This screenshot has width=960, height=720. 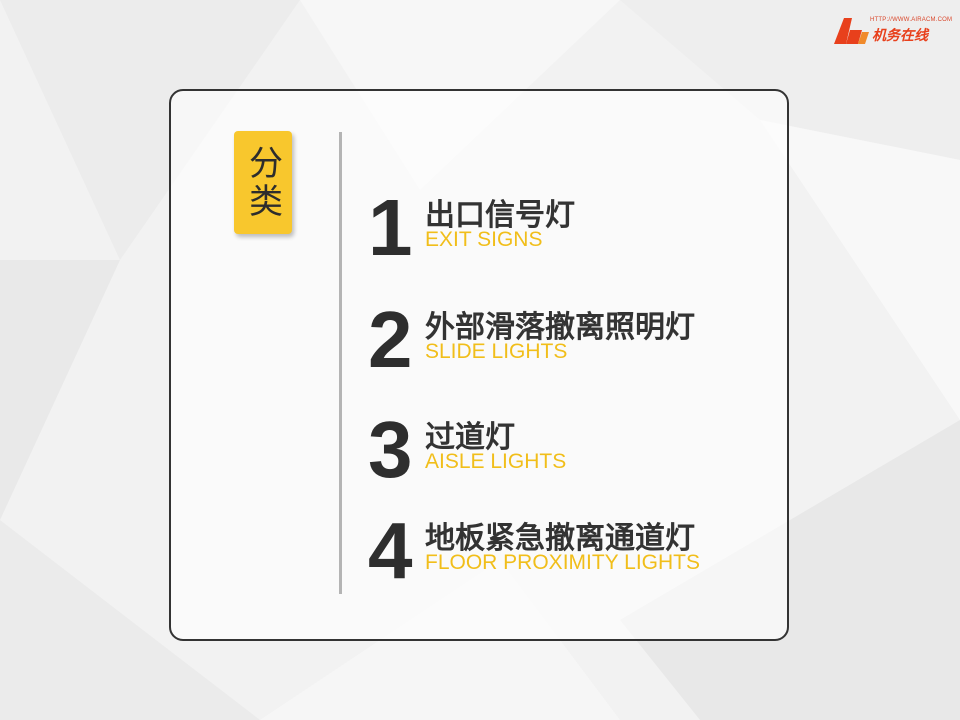 I want to click on category-label: 分类, so click(x=262, y=182).